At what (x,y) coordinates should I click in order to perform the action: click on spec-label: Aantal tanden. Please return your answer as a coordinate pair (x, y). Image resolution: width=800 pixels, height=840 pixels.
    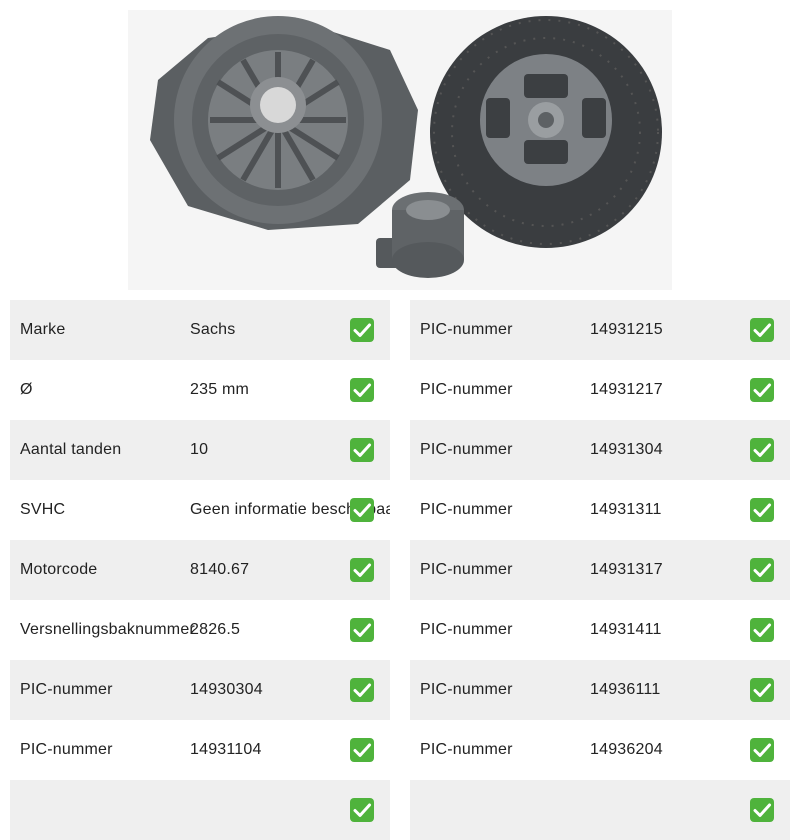
    Looking at the image, I should click on (71, 449).